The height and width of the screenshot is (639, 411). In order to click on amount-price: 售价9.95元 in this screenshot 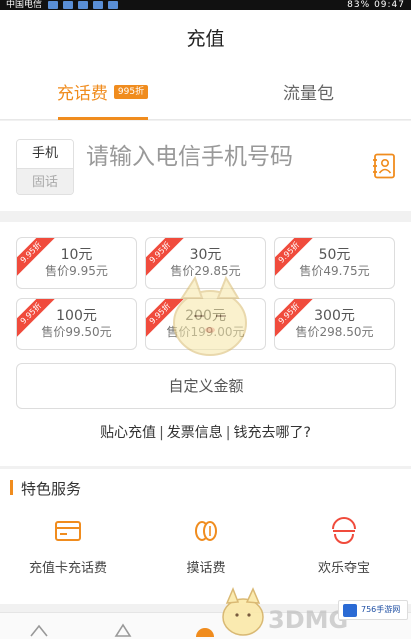, I will do `click(76, 271)`.